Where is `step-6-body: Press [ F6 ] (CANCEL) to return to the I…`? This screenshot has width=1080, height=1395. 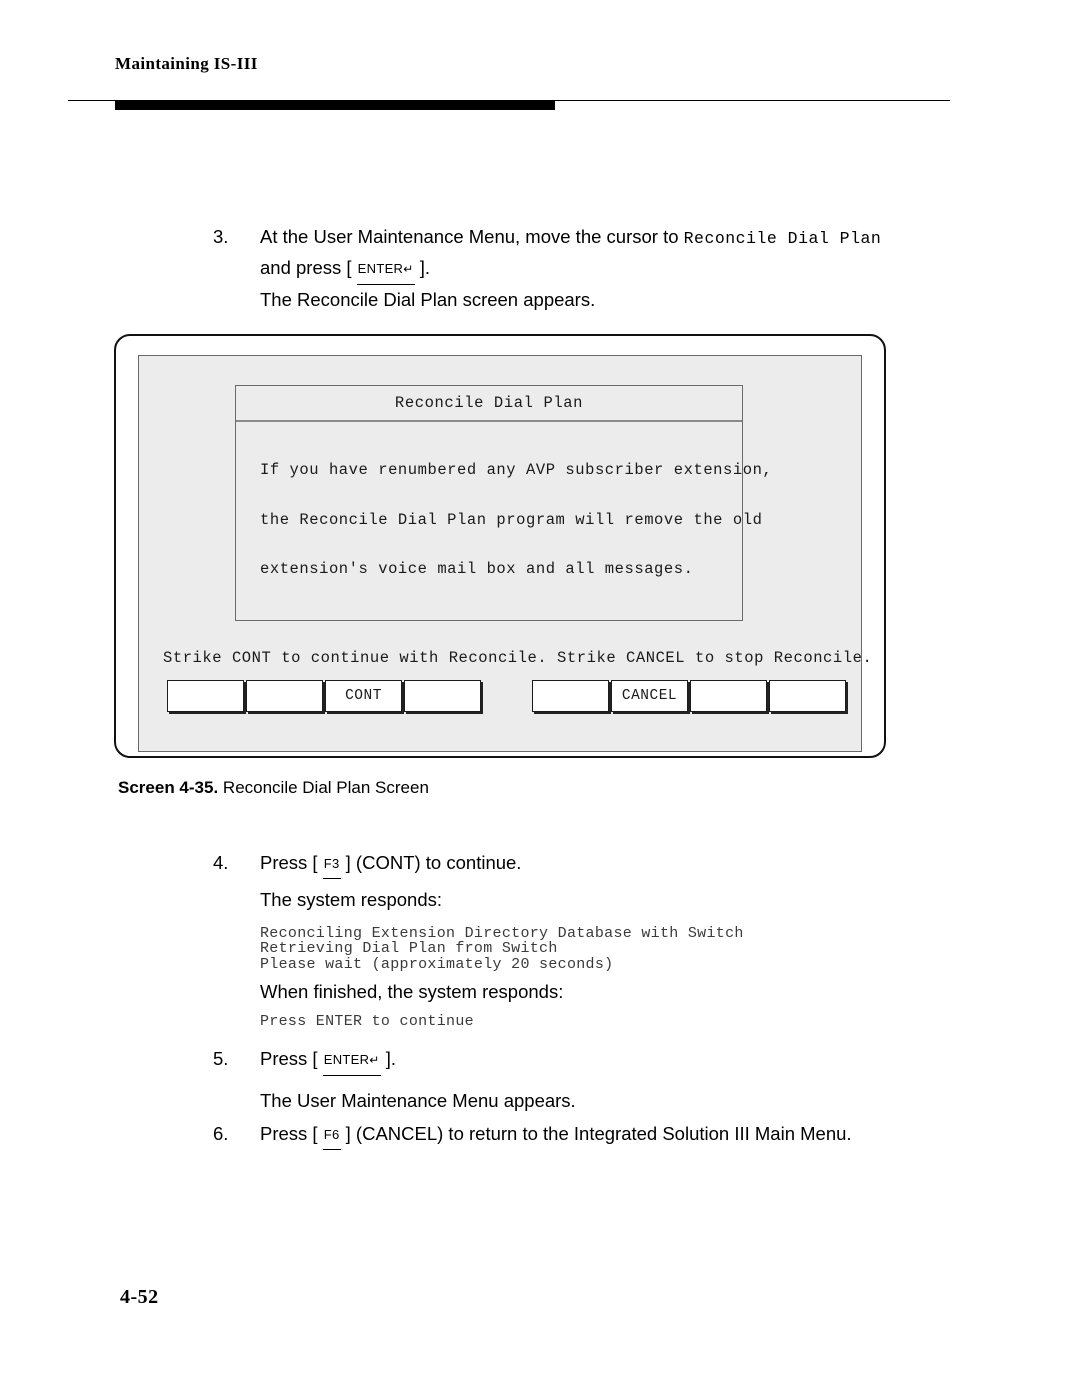
step-6-body: Press [ F6 ] (CANCEL) to return to the I… is located at coordinates (650, 1135).